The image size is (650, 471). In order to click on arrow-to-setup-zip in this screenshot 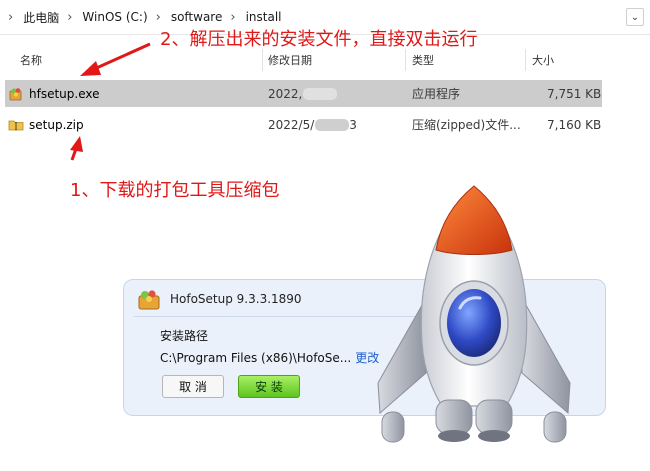, I will do `click(76, 148)`.